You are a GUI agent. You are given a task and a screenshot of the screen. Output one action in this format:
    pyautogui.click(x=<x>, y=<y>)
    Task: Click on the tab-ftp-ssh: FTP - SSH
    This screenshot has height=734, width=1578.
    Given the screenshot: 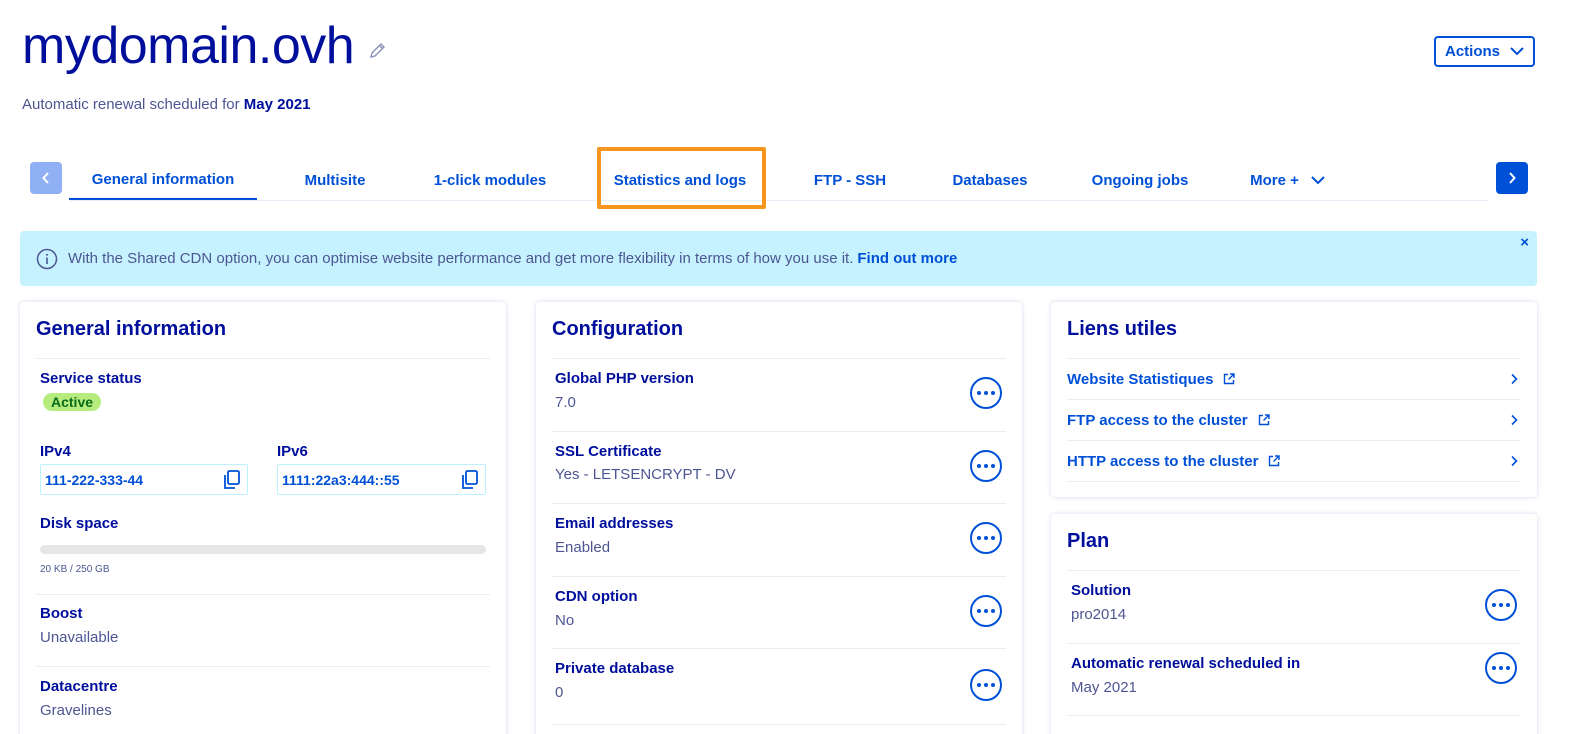 What is the action you would take?
    pyautogui.click(x=850, y=180)
    